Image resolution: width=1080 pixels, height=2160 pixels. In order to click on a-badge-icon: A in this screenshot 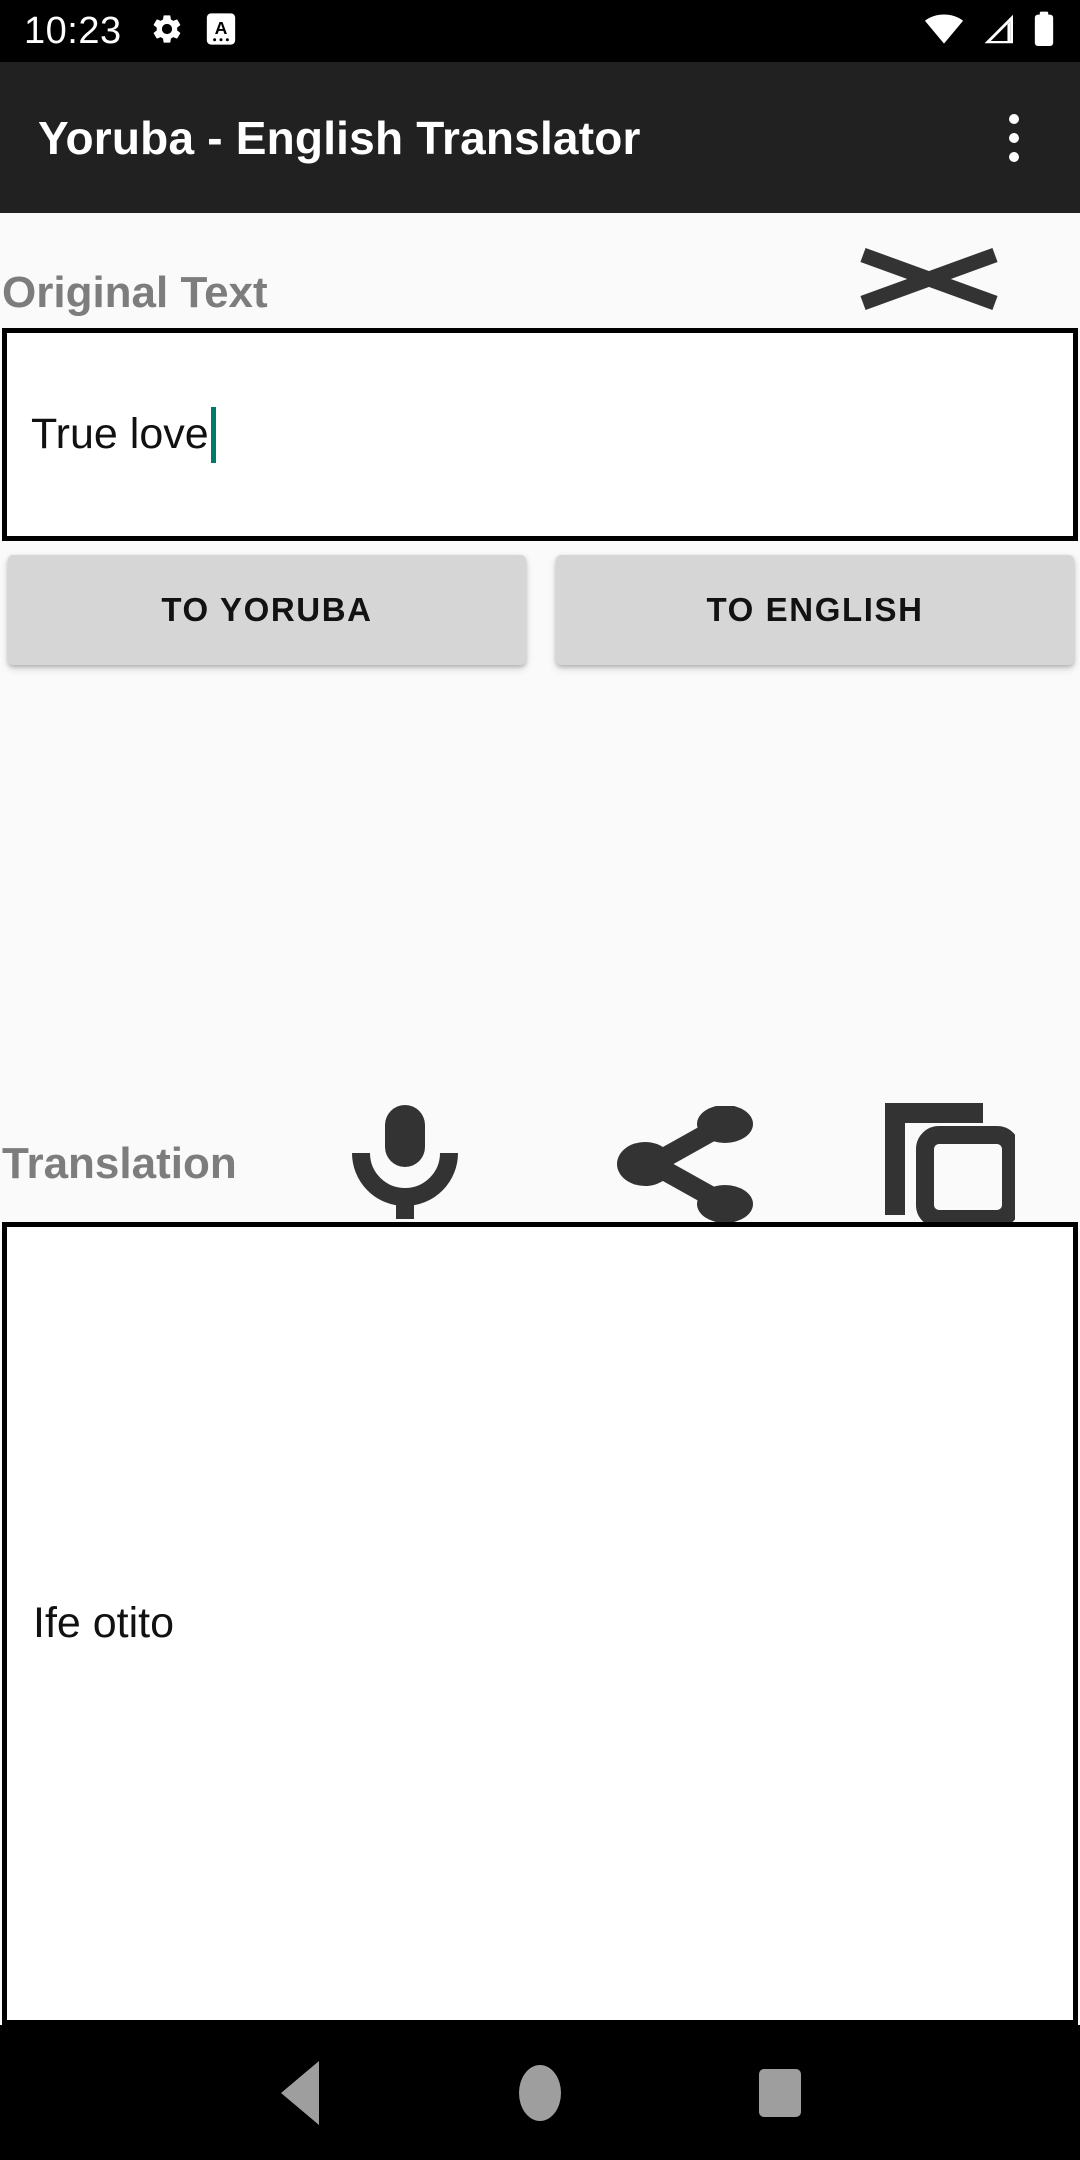, I will do `click(221, 31)`.